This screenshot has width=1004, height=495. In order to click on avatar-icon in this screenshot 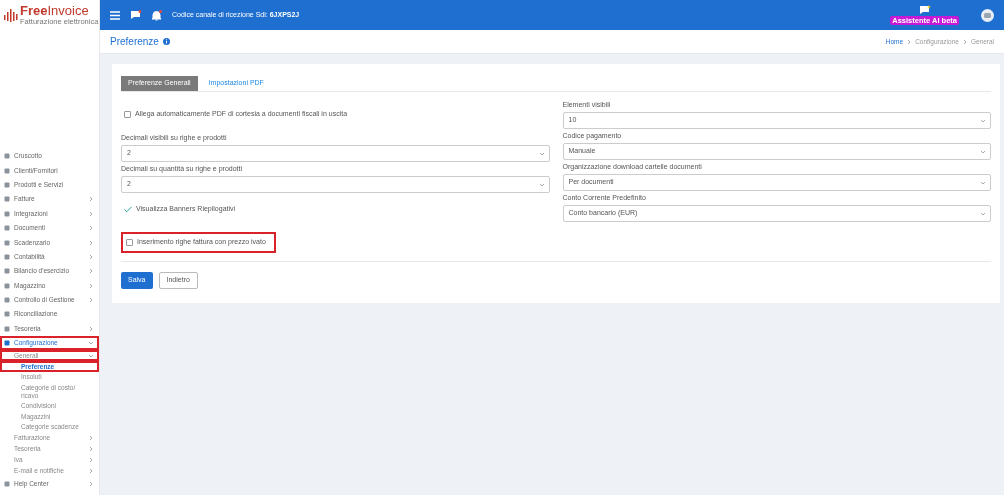, I will do `click(987, 15)`.